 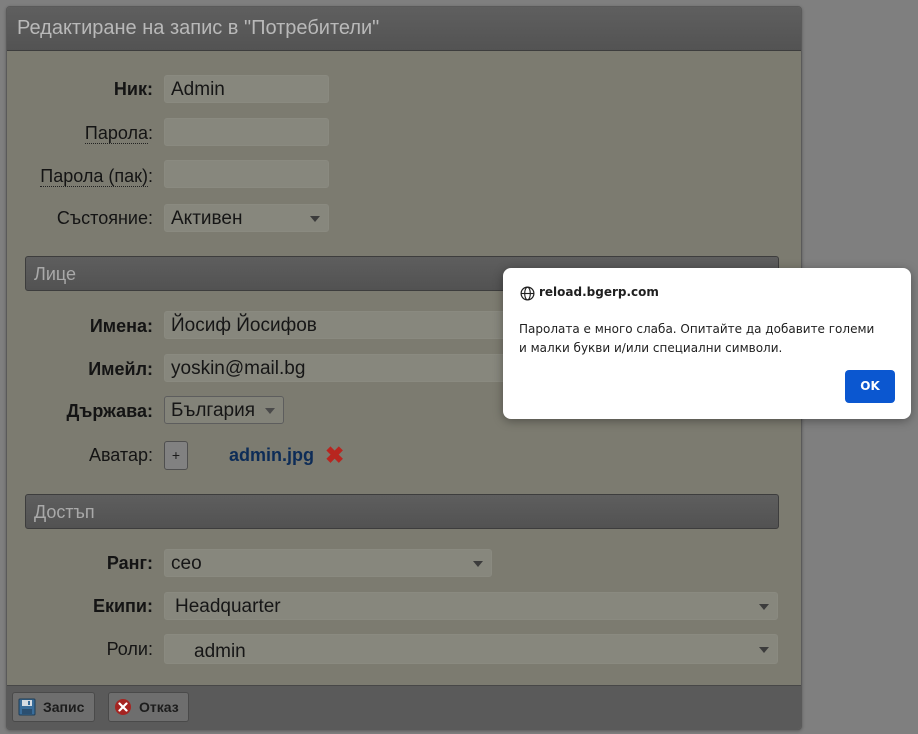 What do you see at coordinates (133, 89) in the screenshot?
I see `nick-label: Ник:` at bounding box center [133, 89].